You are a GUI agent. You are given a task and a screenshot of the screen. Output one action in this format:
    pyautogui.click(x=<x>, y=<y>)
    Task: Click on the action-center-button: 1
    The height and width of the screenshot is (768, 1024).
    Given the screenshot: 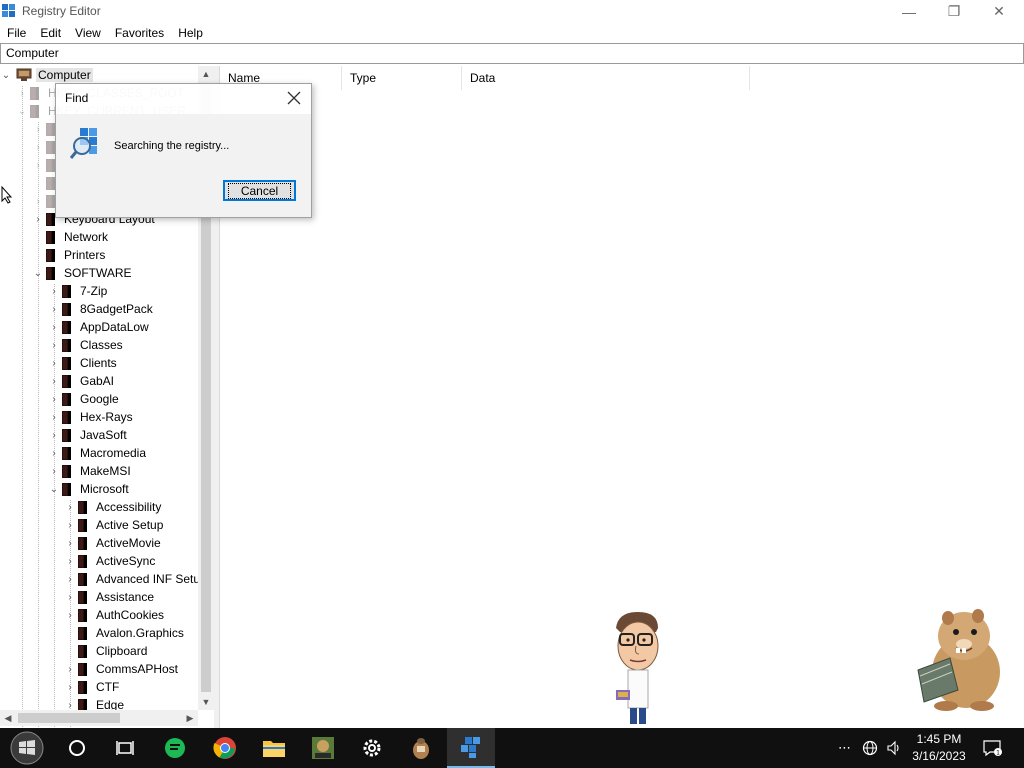 What is the action you would take?
    pyautogui.click(x=992, y=748)
    